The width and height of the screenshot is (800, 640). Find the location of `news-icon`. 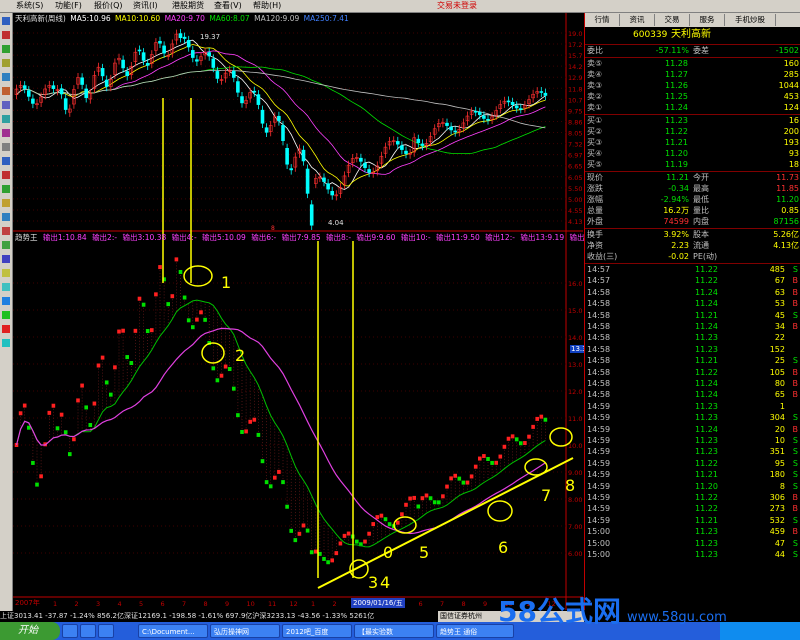

news-icon is located at coordinates (6, 203).